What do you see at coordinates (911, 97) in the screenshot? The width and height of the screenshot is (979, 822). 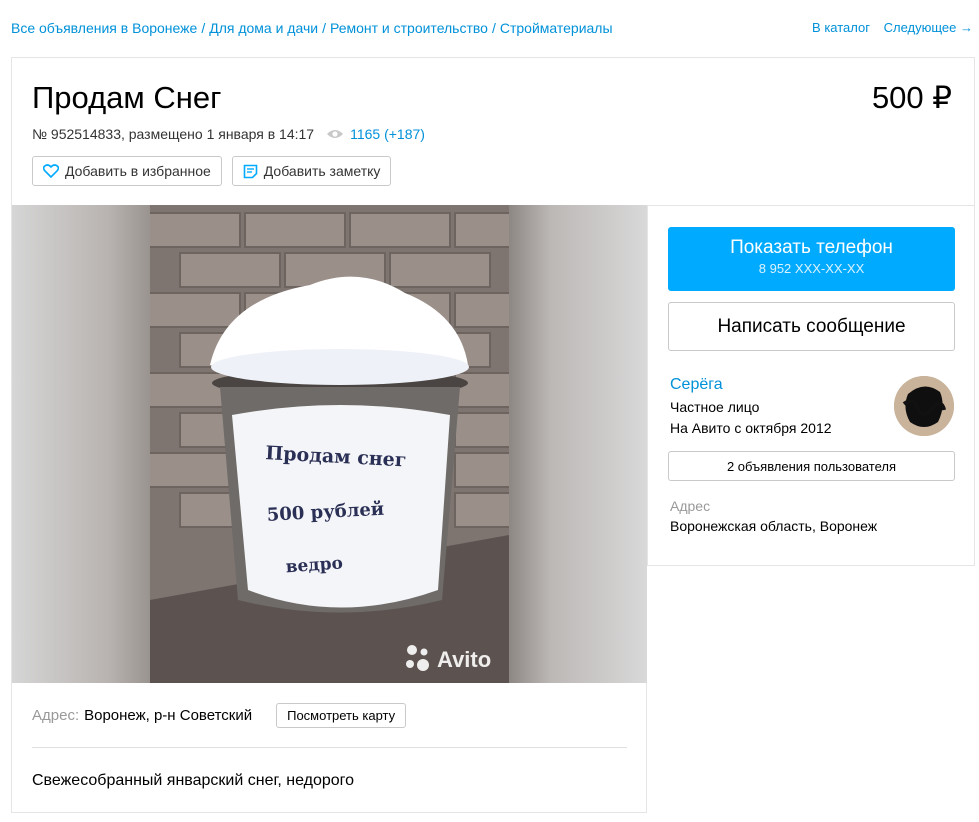 I see `listing-price: 500 ₽` at bounding box center [911, 97].